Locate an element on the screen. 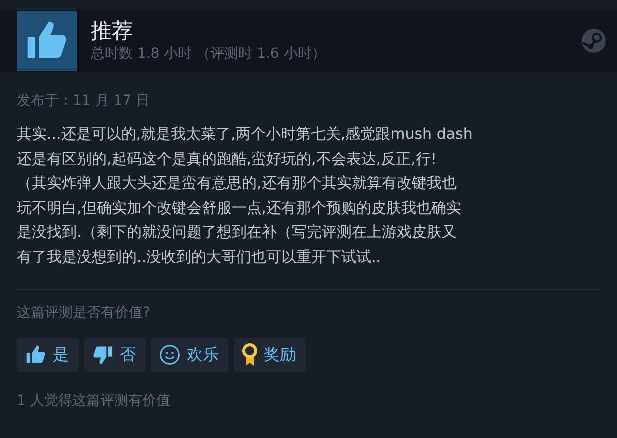 The image size is (617, 438). playtime-text: 总时数 1.8 小时 （评测时 1.6 小时） is located at coordinates (209, 54).